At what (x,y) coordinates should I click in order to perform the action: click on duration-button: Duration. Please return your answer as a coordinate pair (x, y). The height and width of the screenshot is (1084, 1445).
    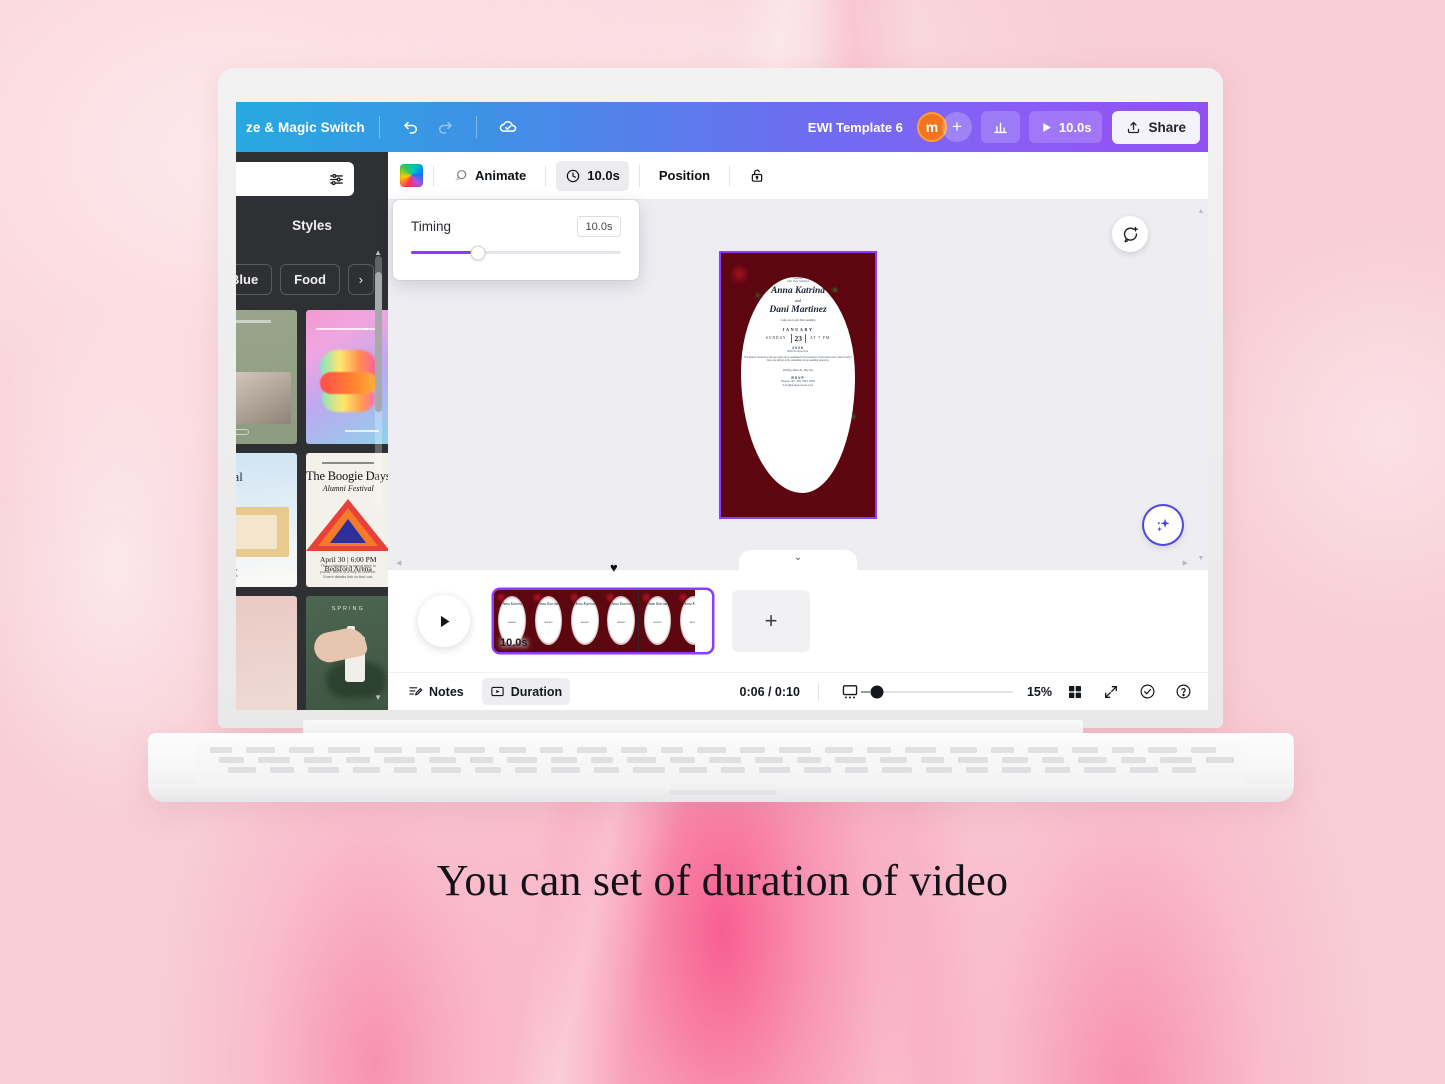
    Looking at the image, I should click on (526, 691).